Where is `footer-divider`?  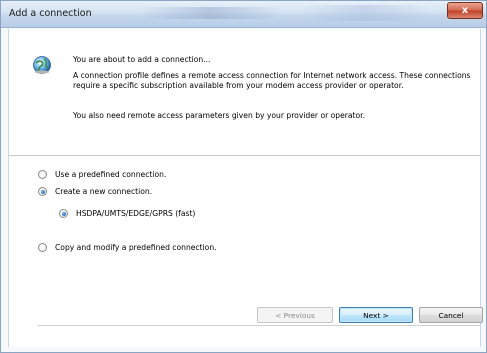
footer-divider is located at coordinates (258, 325).